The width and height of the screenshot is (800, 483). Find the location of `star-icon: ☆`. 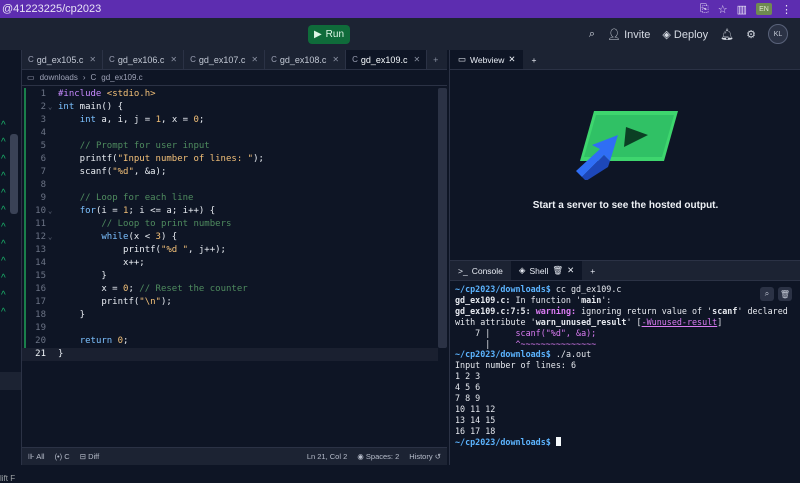

star-icon: ☆ is located at coordinates (723, 9).